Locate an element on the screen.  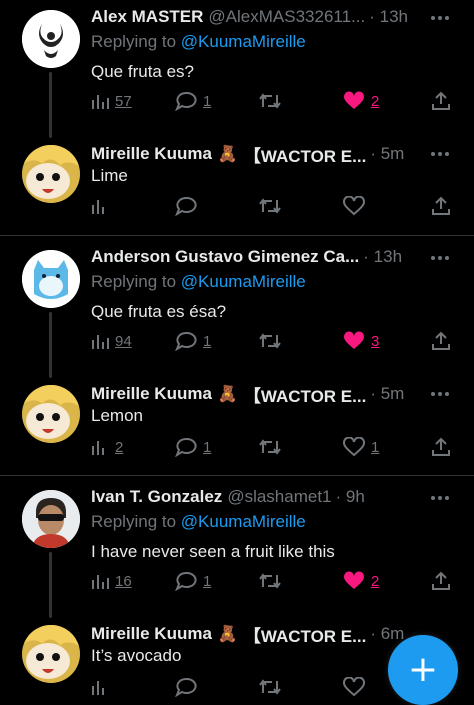
author-handle: @slashamet1 is located at coordinates (279, 497).